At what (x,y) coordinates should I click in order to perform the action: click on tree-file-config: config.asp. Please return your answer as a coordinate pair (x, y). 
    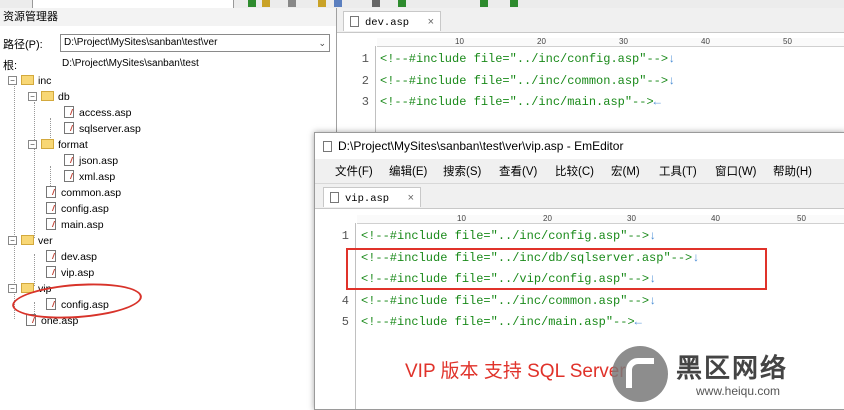
    Looking at the image, I should click on (77, 209).